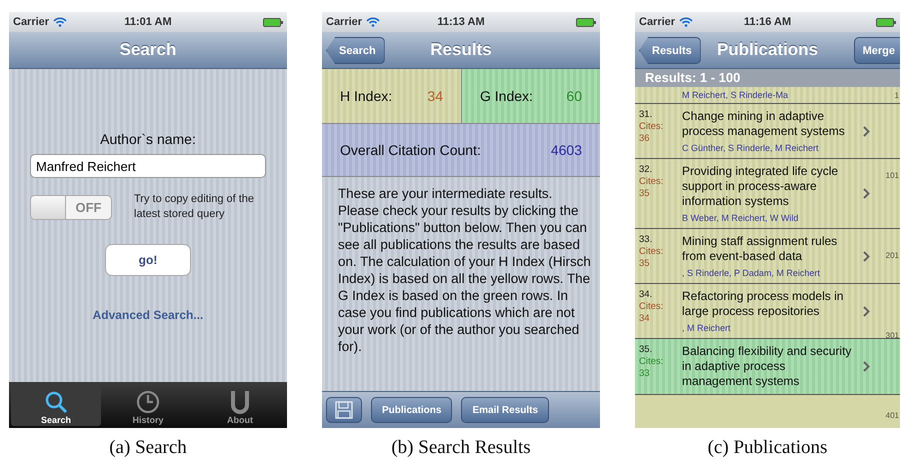 Image resolution: width=901 pixels, height=464 pixels. I want to click on save-button, so click(344, 410).